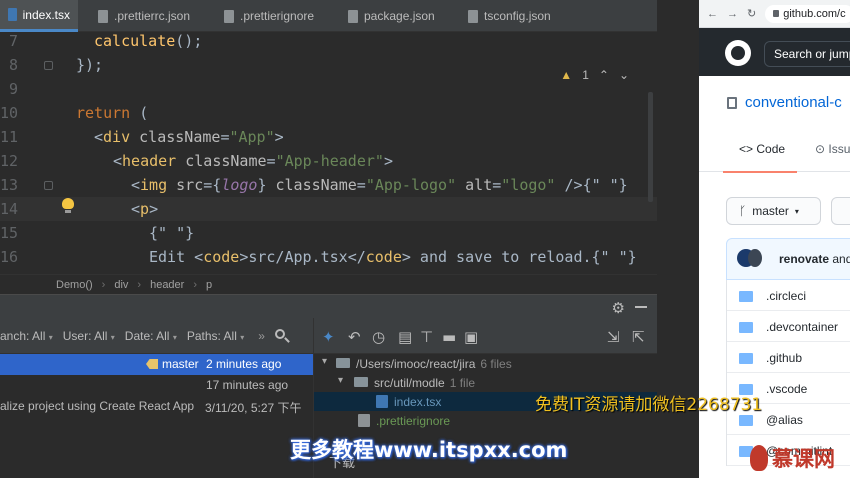 Image resolution: width=850 pixels, height=478 pixels. Describe the element at coordinates (253, 161) in the screenshot. I see `code-line-12: <header className="App-header">` at that location.